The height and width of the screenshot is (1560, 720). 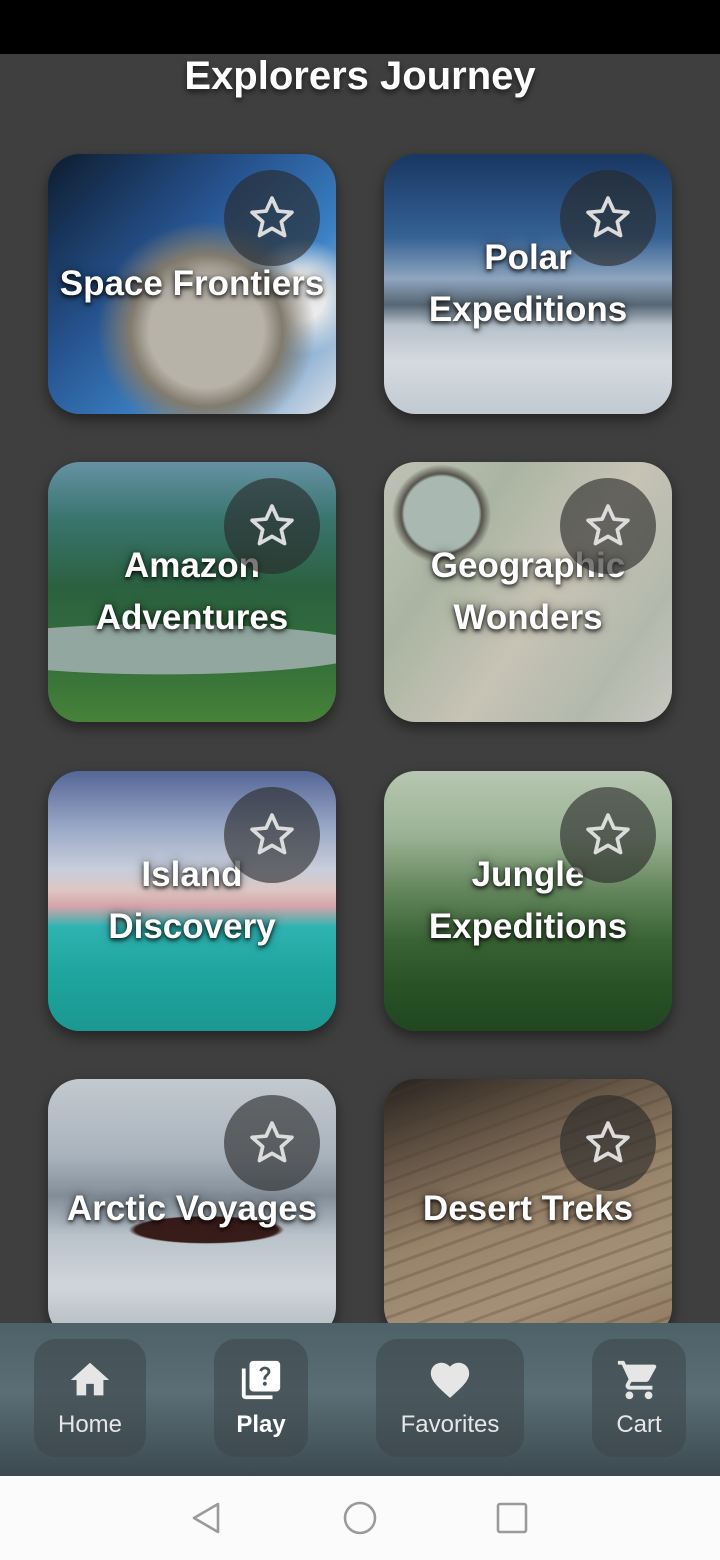 What do you see at coordinates (528, 284) in the screenshot?
I see `card-polar-expeditions: Polar Expeditions` at bounding box center [528, 284].